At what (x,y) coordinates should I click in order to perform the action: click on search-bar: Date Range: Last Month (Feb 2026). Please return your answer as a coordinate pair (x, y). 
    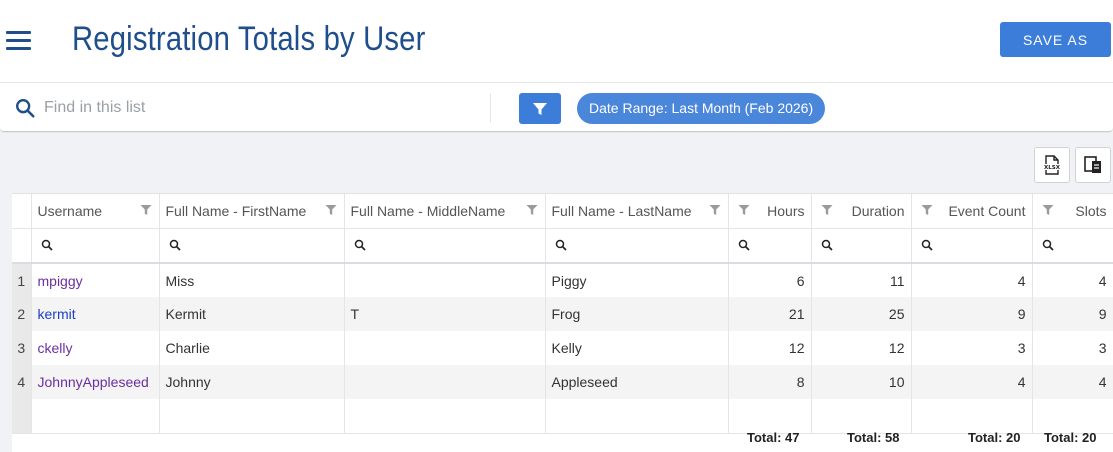
    Looking at the image, I should click on (556, 107).